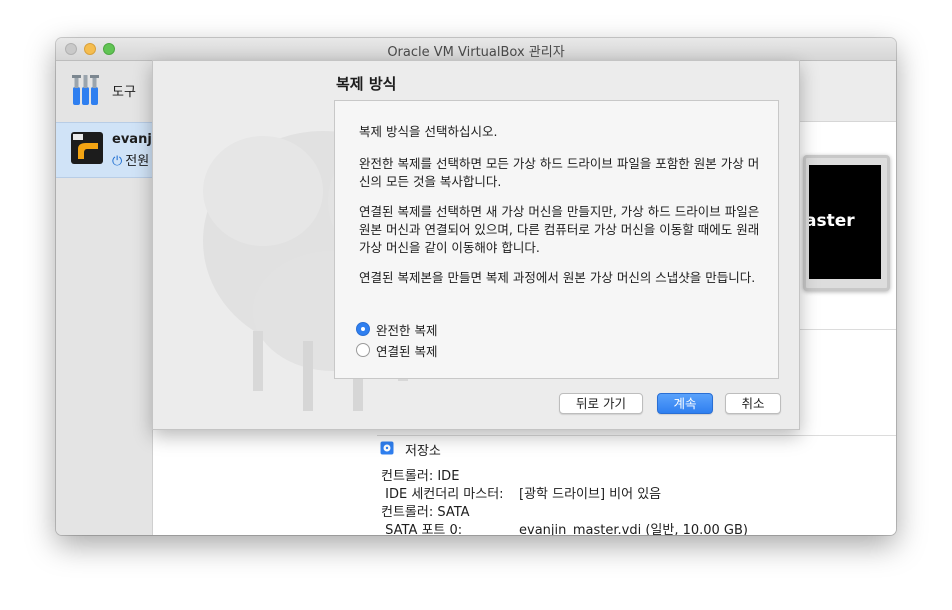 This screenshot has height=610, width=952. I want to click on vm-preview-text: aster, so click(832, 221).